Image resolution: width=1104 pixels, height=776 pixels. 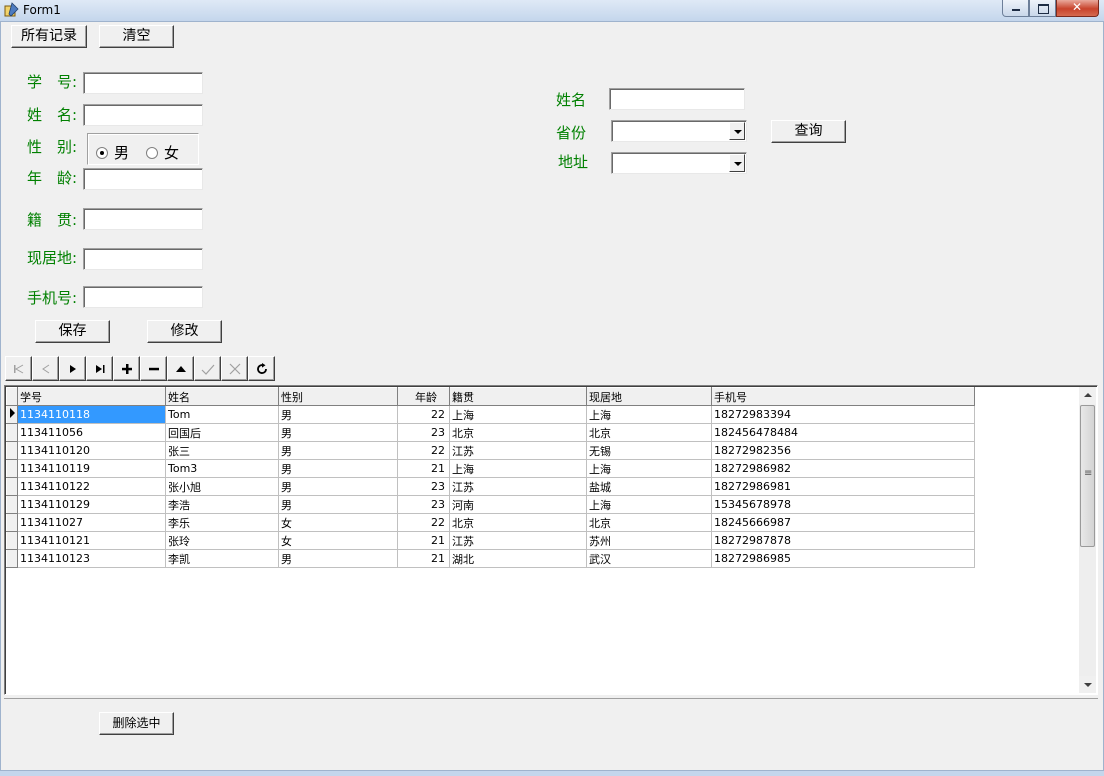 What do you see at coordinates (234, 368) in the screenshot?
I see `cancel-record-button` at bounding box center [234, 368].